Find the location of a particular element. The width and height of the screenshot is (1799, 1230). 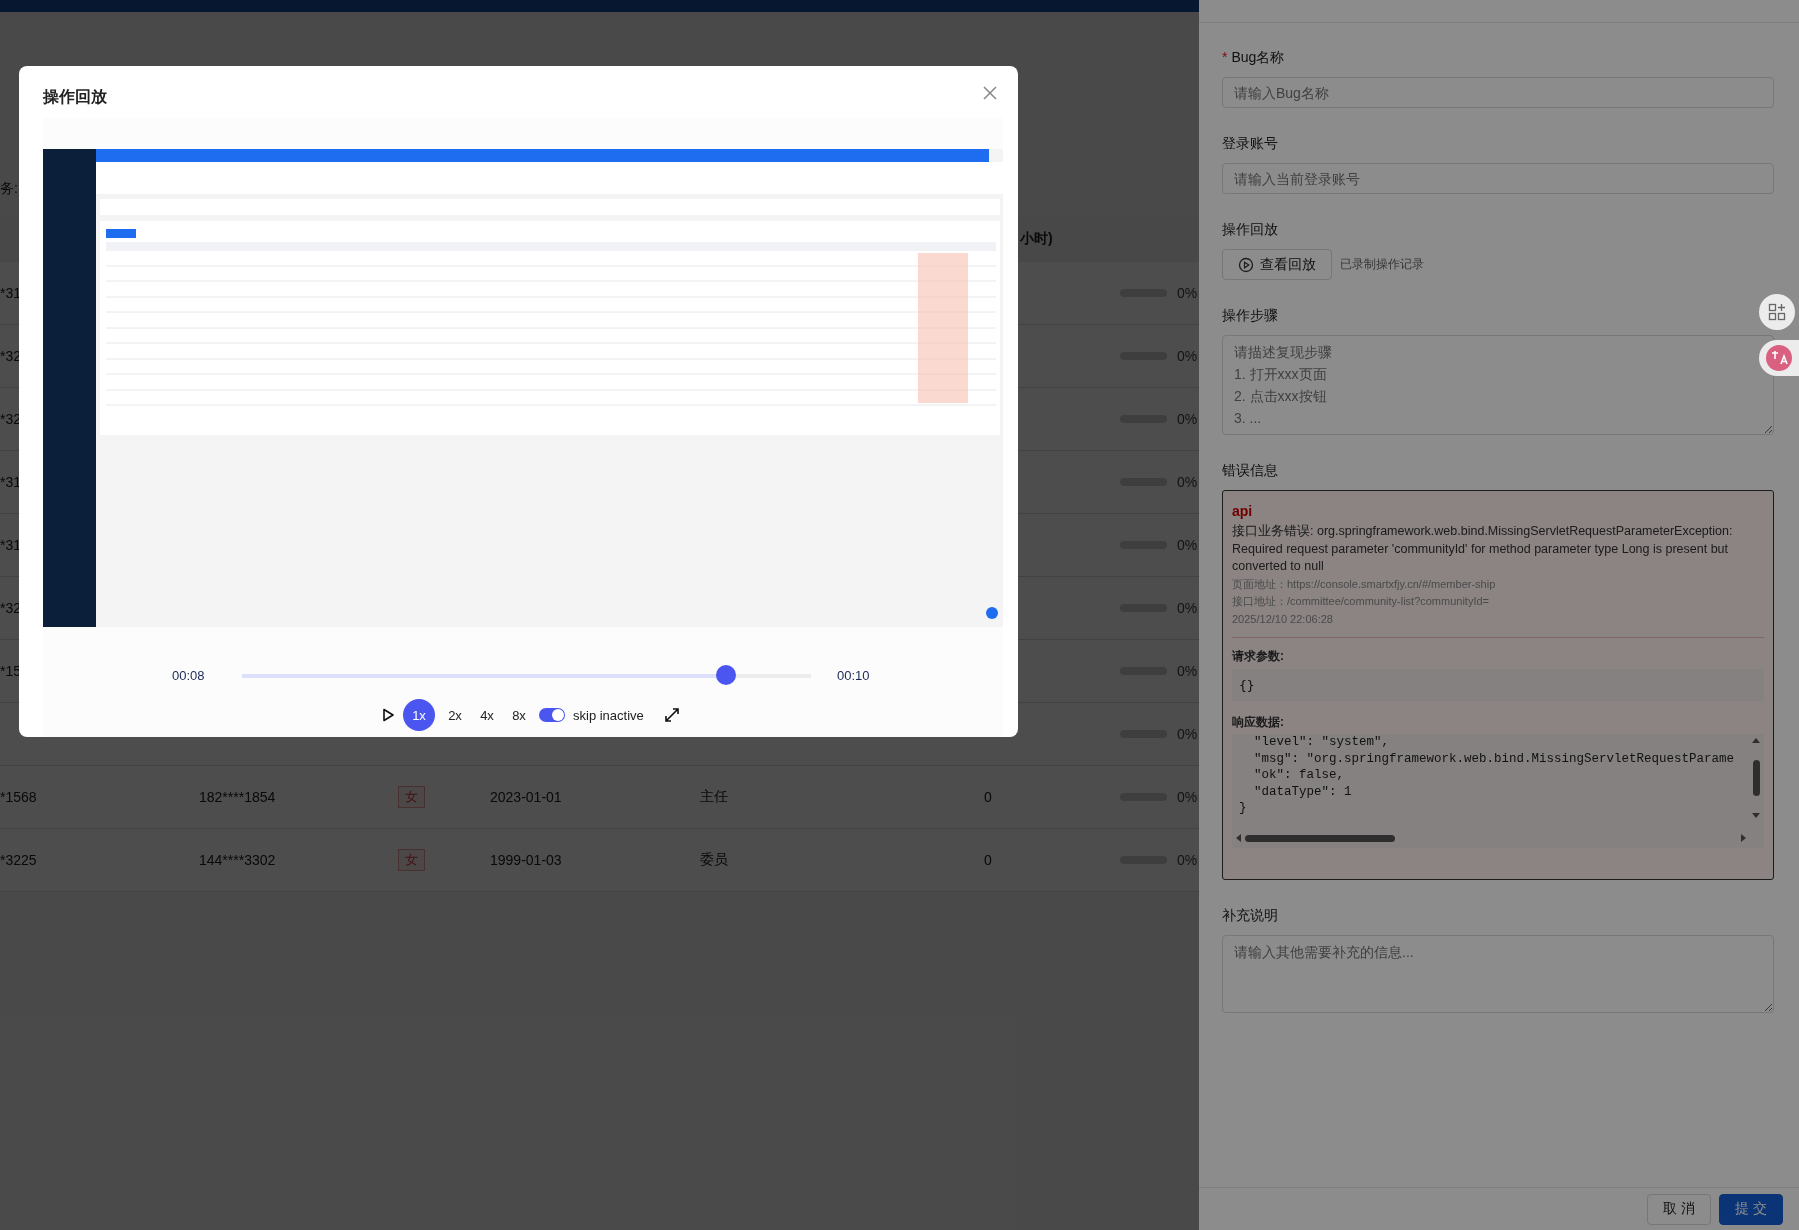

field-label: 操作步骤 is located at coordinates (1250, 315).